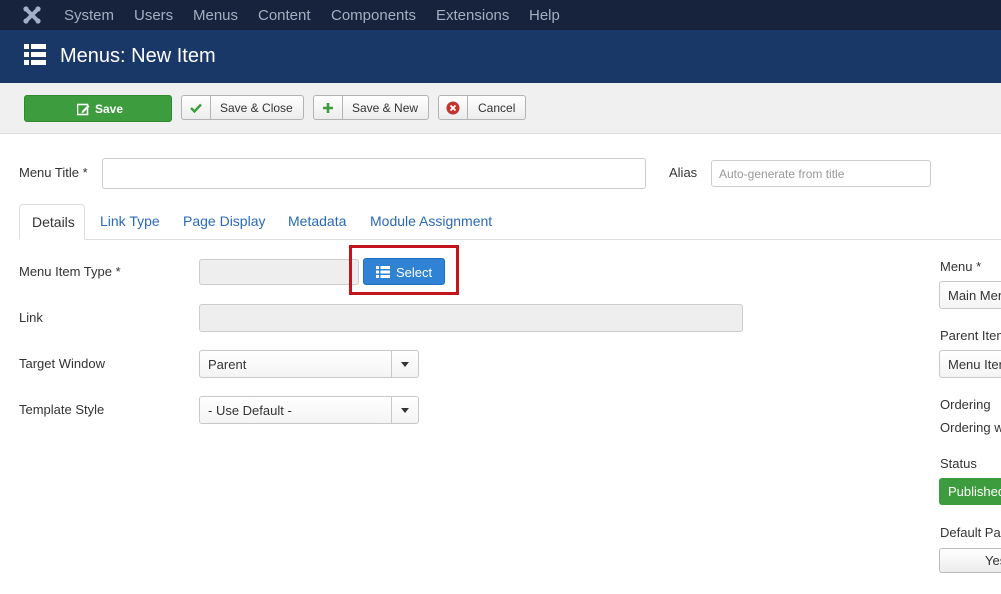  Describe the element at coordinates (309, 410) in the screenshot. I see `template-style-select: - Use Default -` at that location.